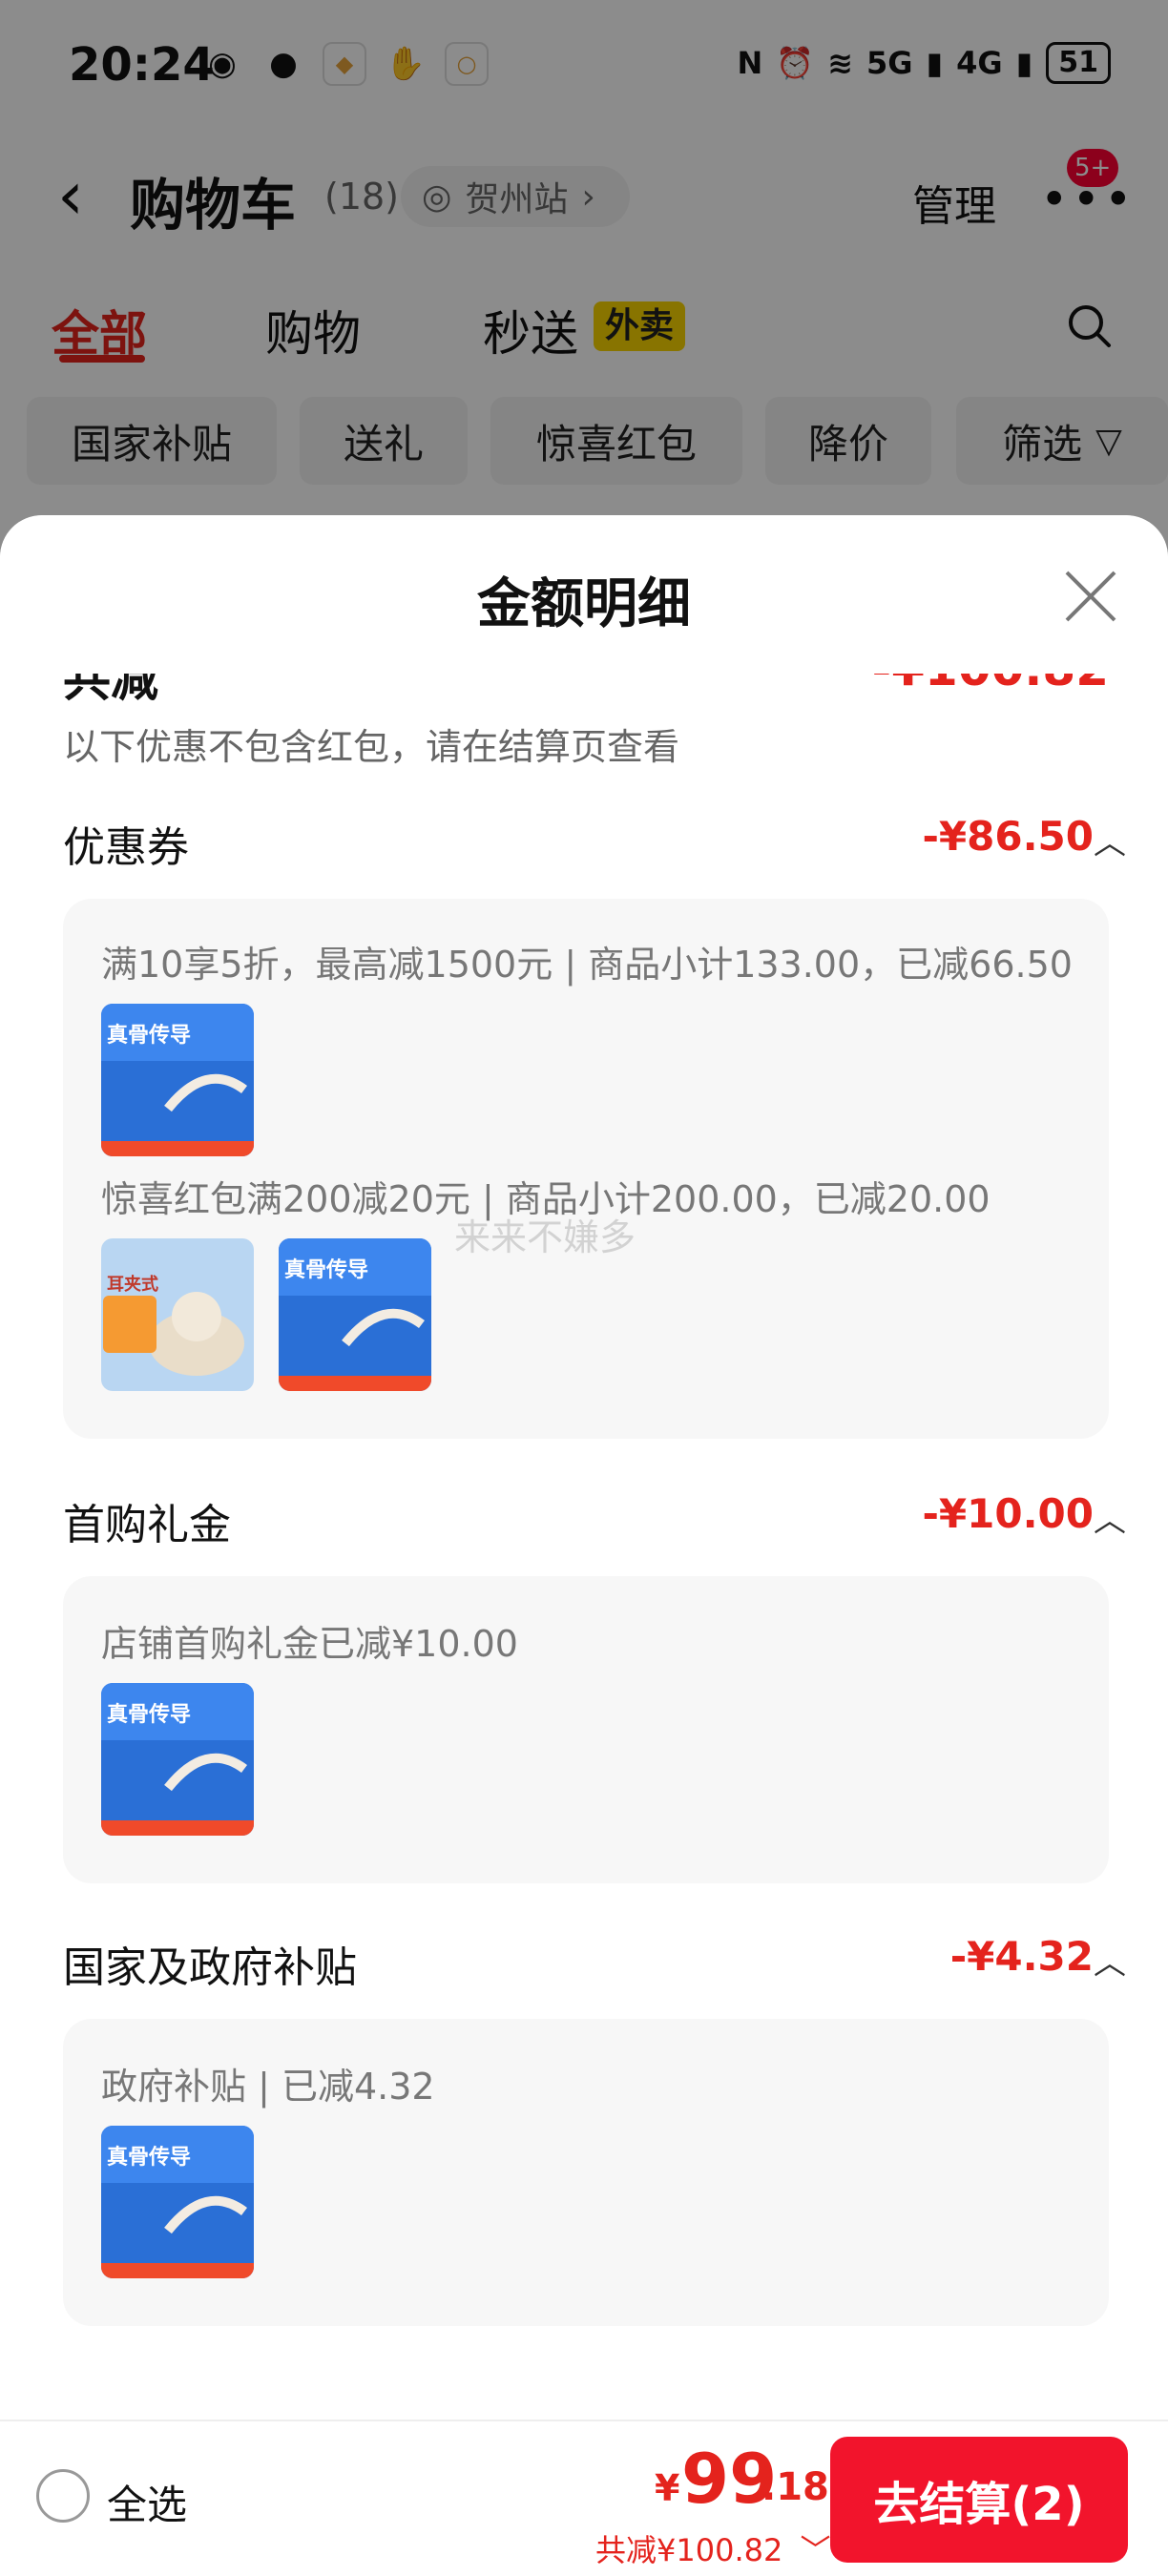 This screenshot has width=1168, height=2576. I want to click on checkout-bar: 全选 ¥ 99 .18 共减¥100.82 ﹀ 去结算(2), so click(584, 2498).